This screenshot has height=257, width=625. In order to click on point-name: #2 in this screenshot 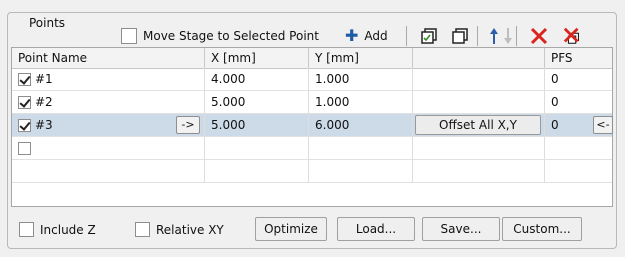, I will do `click(44, 102)`.